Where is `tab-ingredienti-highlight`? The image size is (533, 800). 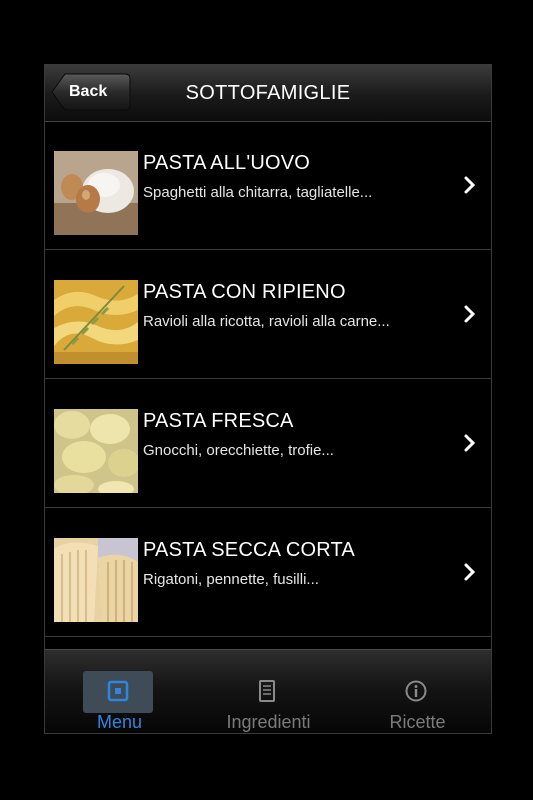 tab-ingredienti-highlight is located at coordinates (267, 692).